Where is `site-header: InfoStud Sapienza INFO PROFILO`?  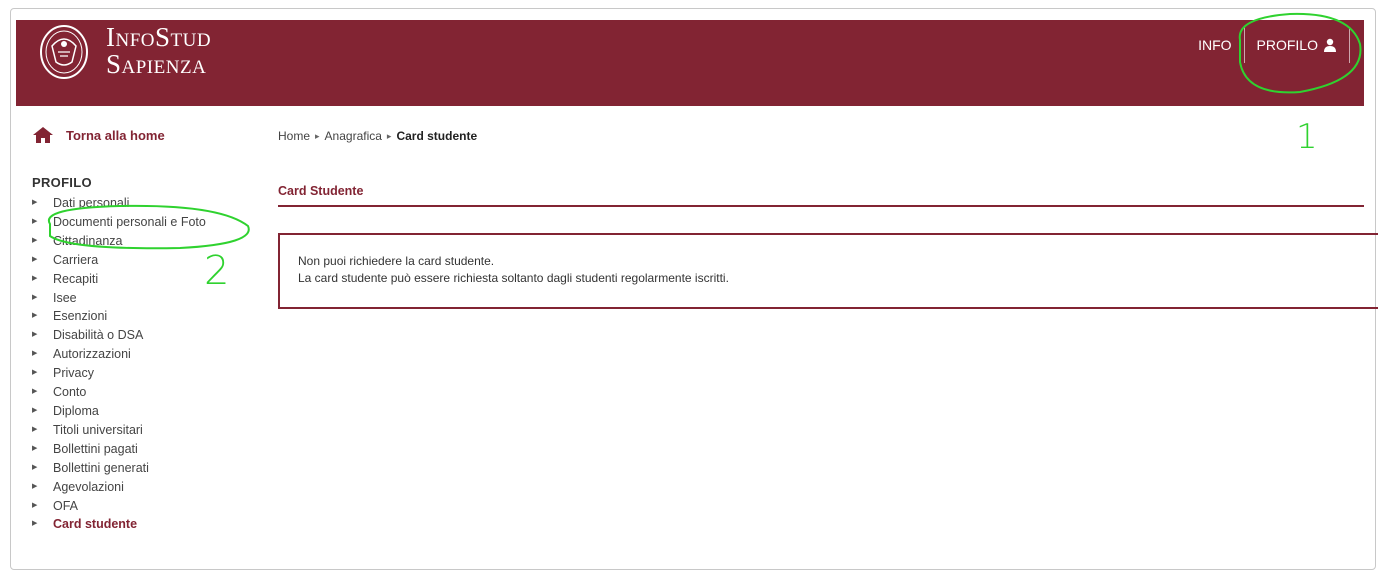 site-header: InfoStud Sapienza INFO PROFILO is located at coordinates (690, 63).